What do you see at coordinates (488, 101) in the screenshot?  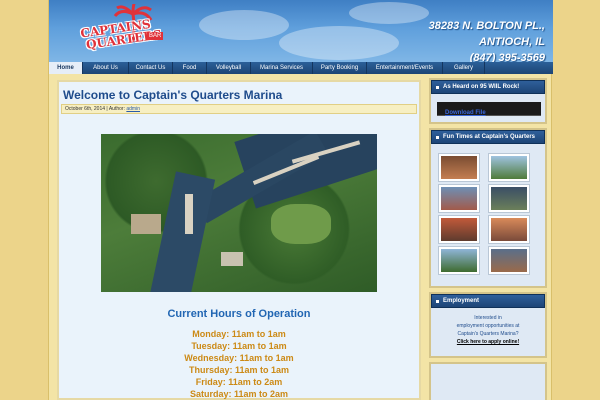 I see `widget-radio: As Heard on 95 WIIL Rock! Download File` at bounding box center [488, 101].